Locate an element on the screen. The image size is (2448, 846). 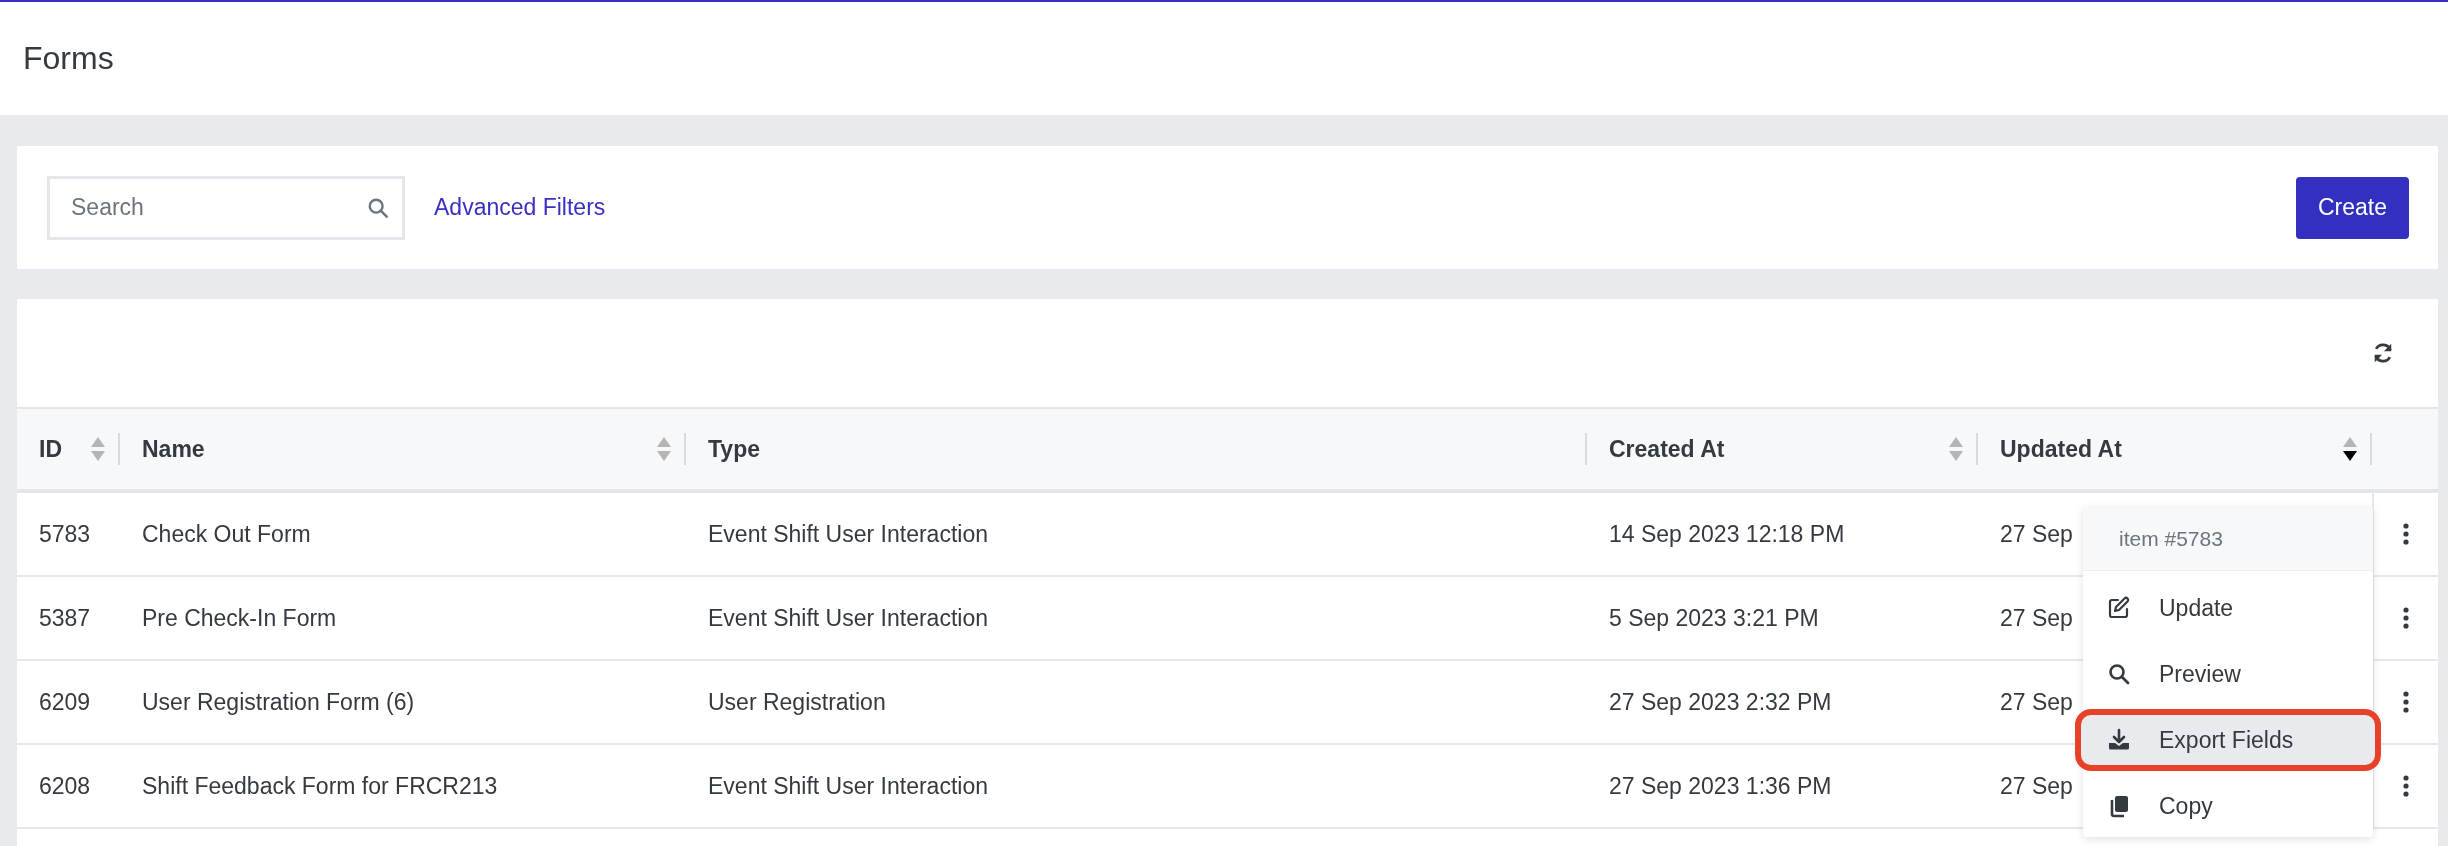
create-button: Create is located at coordinates (2352, 207).